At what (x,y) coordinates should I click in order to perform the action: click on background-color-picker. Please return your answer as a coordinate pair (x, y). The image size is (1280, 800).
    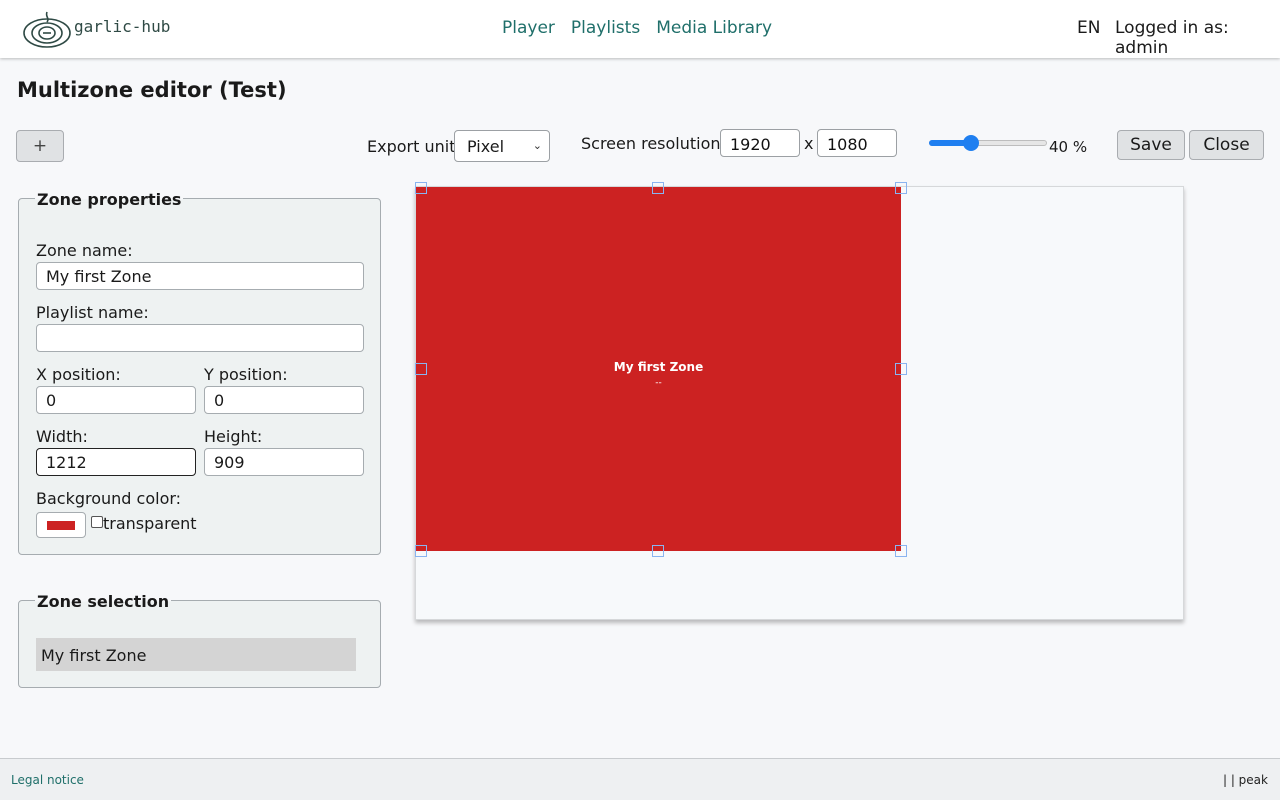
    Looking at the image, I should click on (61, 525).